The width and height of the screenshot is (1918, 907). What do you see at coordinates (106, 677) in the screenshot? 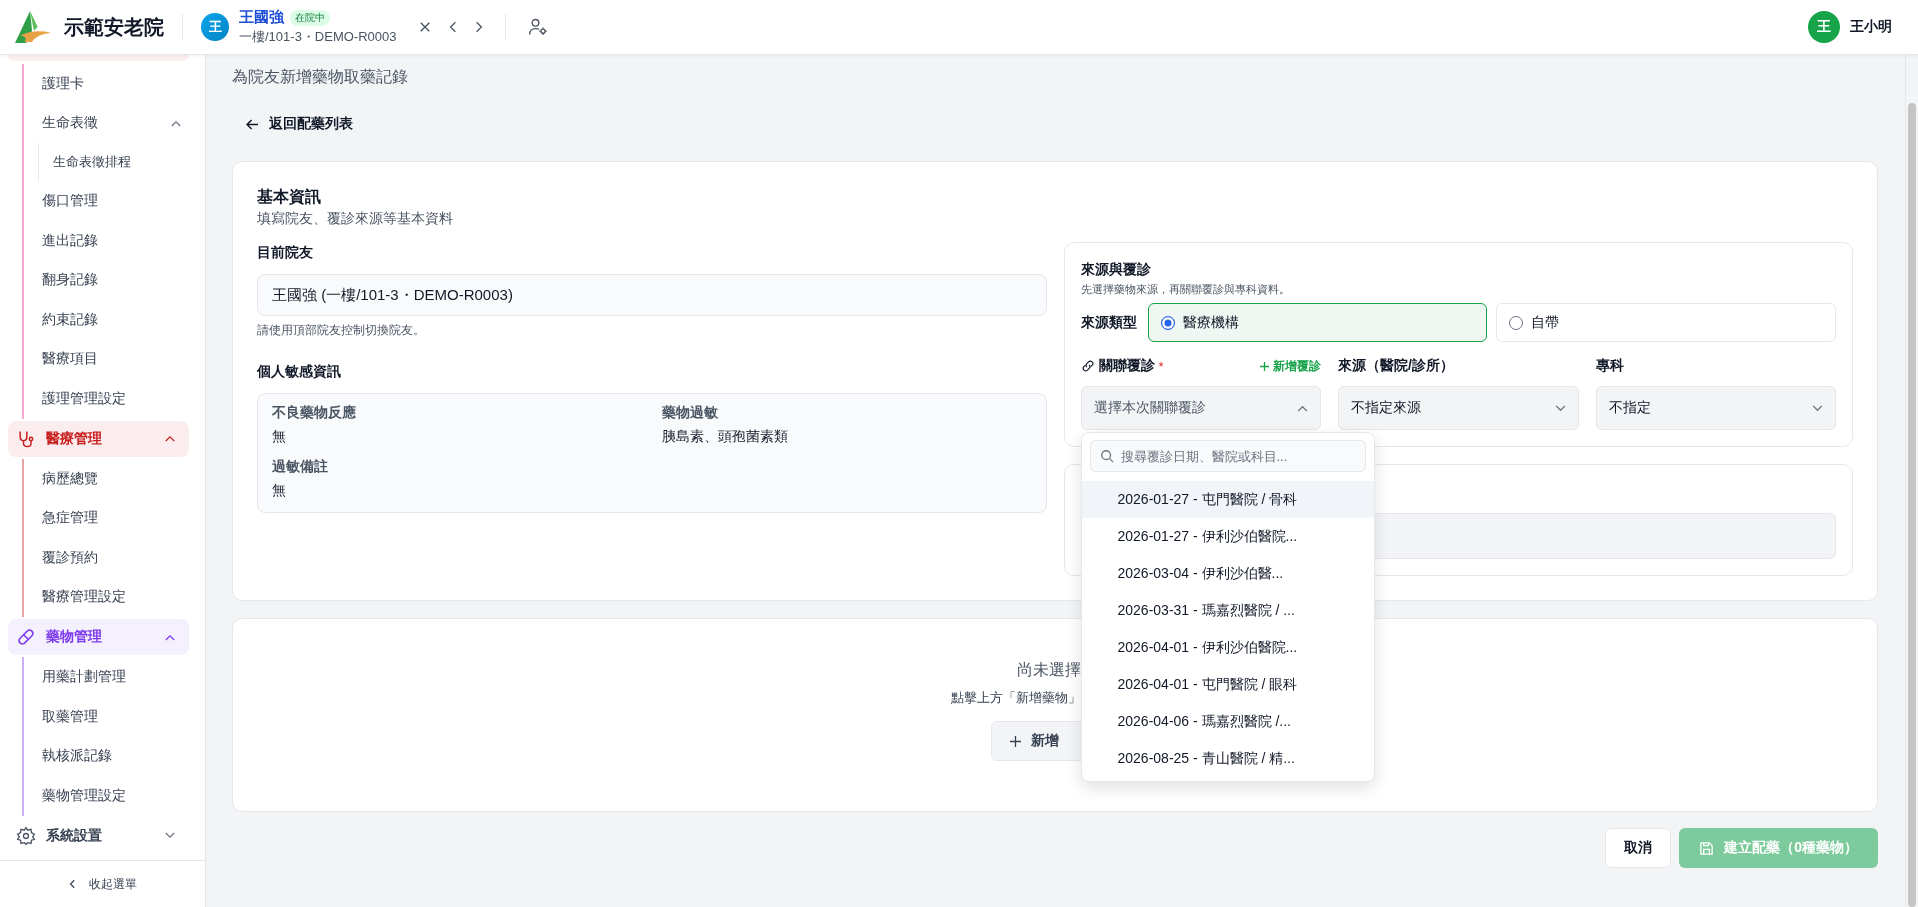
I see `sidebar-item: 用藥計劃管理` at bounding box center [106, 677].